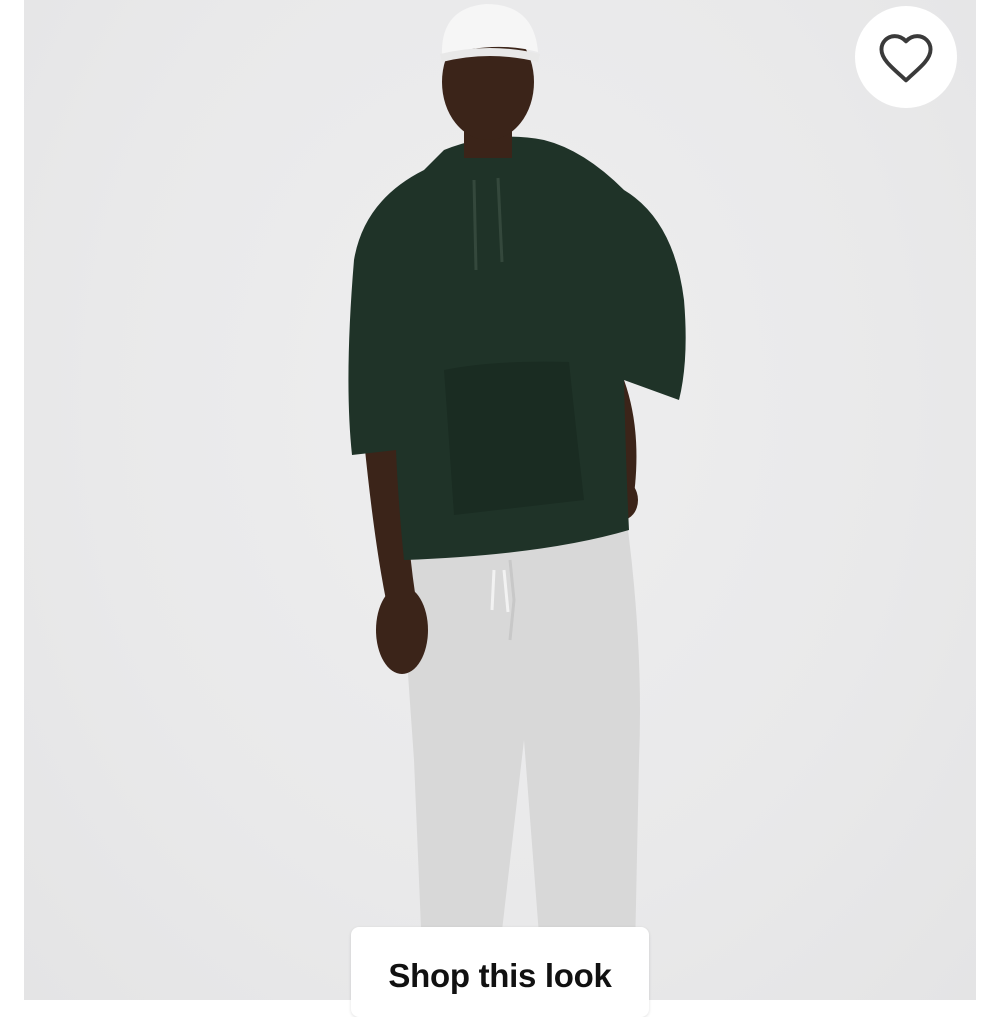 Image resolution: width=1000 pixels, height=1017 pixels. I want to click on shop-this-look-button: Shop this look, so click(500, 972).